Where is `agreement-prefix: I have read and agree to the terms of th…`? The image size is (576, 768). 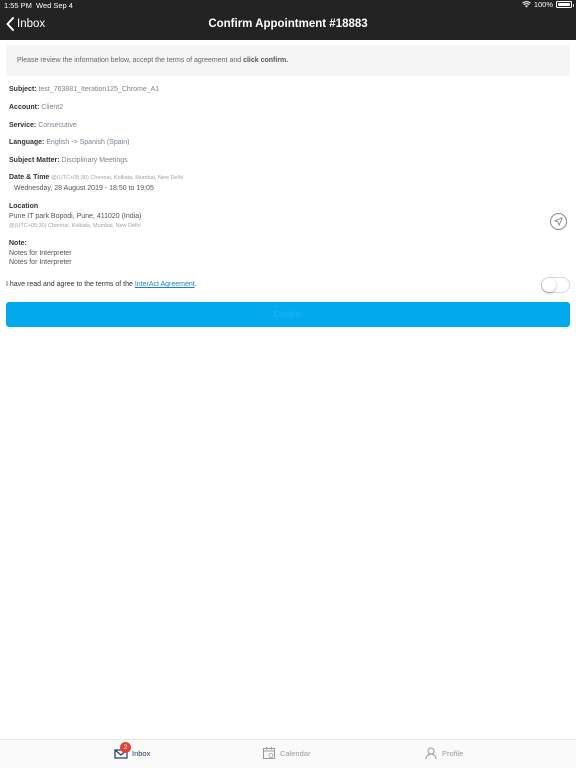 agreement-prefix: I have read and agree to the terms of th… is located at coordinates (70, 284).